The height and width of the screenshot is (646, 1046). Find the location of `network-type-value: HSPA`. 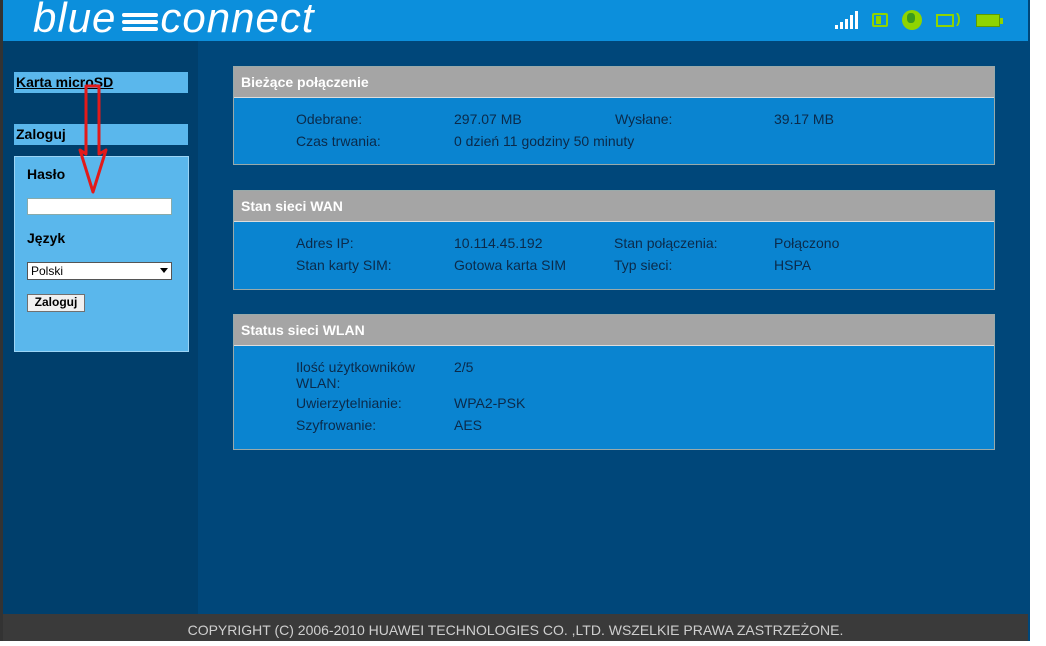

network-type-value: HSPA is located at coordinates (793, 265).